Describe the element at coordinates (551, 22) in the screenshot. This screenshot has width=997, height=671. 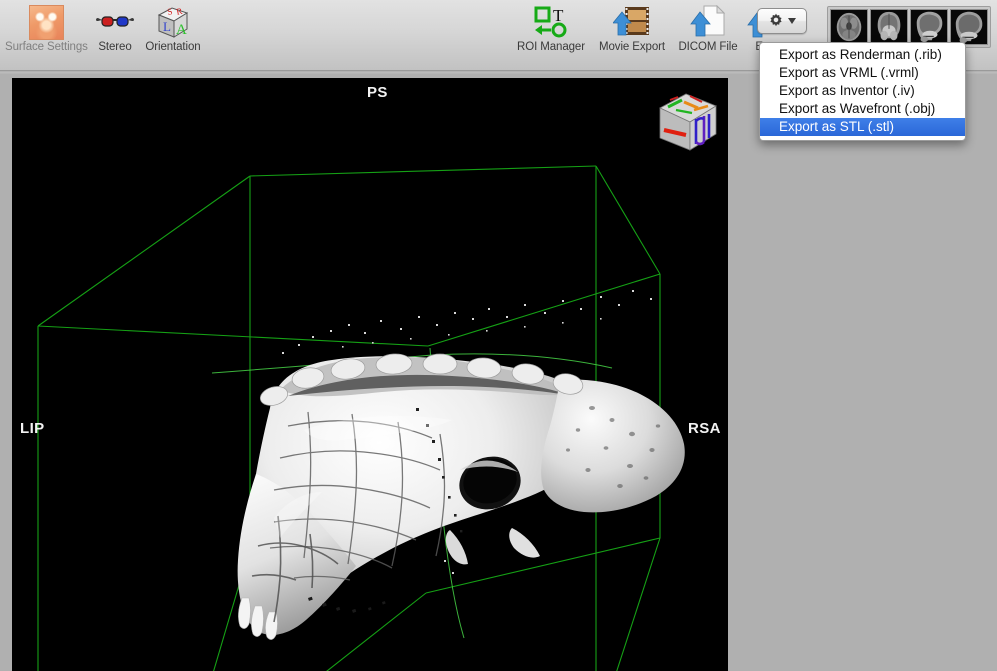
I see `roi-manager-icon: T` at that location.